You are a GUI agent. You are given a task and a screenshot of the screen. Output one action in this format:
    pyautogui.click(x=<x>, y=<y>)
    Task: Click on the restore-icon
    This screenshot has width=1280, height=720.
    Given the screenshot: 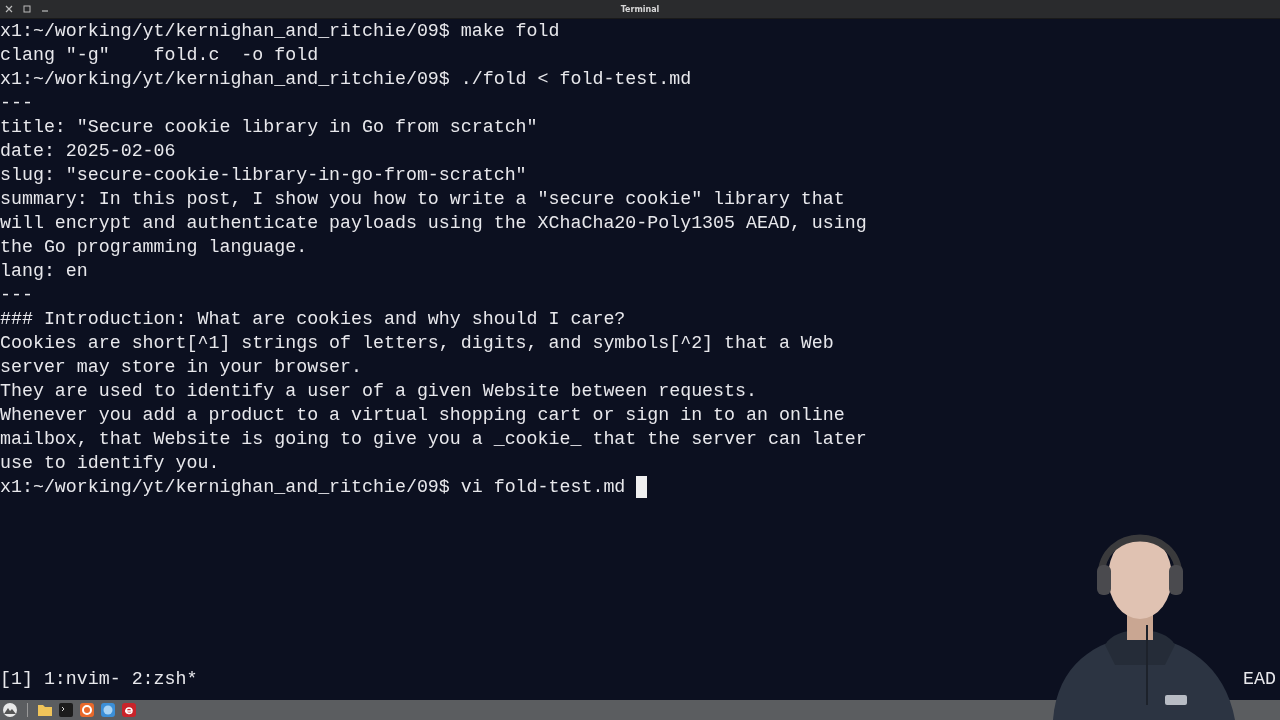 What is the action you would take?
    pyautogui.click(x=27, y=9)
    